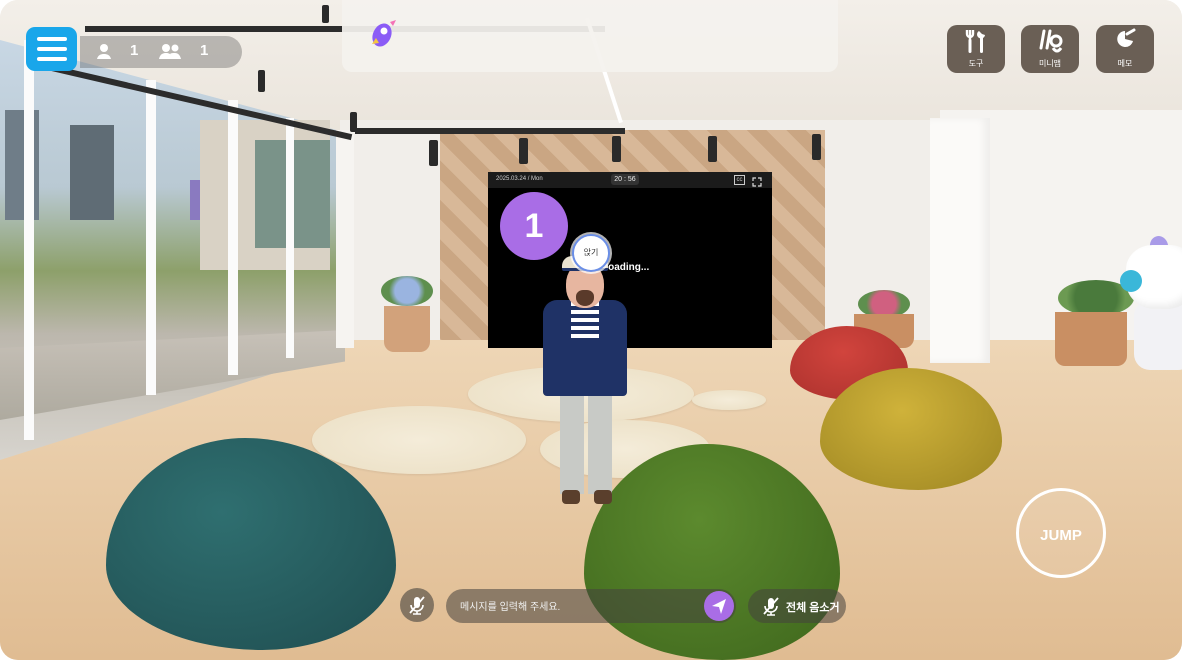  Describe the element at coordinates (591, 253) in the screenshot. I see `sit-button: 앉기` at that location.